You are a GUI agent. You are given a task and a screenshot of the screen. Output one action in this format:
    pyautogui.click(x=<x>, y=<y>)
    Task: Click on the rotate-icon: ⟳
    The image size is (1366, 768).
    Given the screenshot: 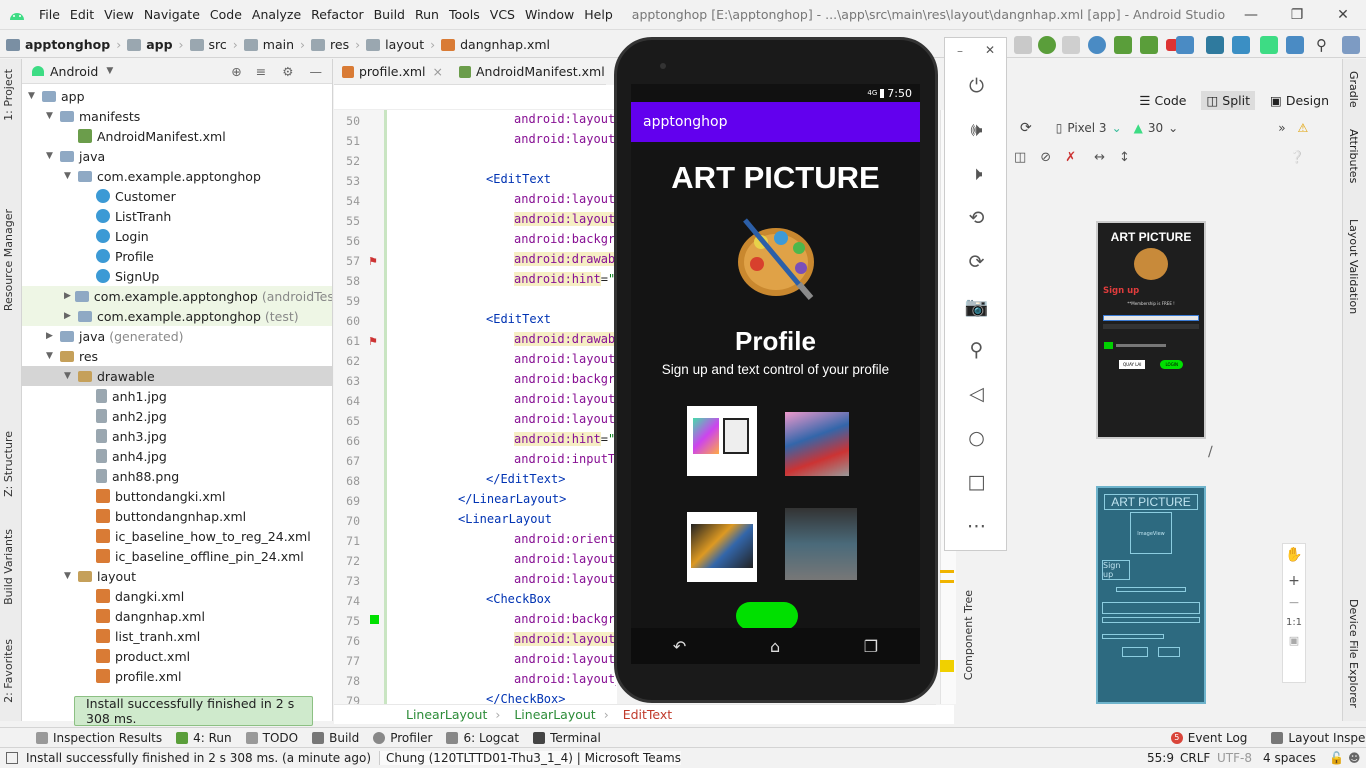 What is the action you would take?
    pyautogui.click(x=1026, y=128)
    